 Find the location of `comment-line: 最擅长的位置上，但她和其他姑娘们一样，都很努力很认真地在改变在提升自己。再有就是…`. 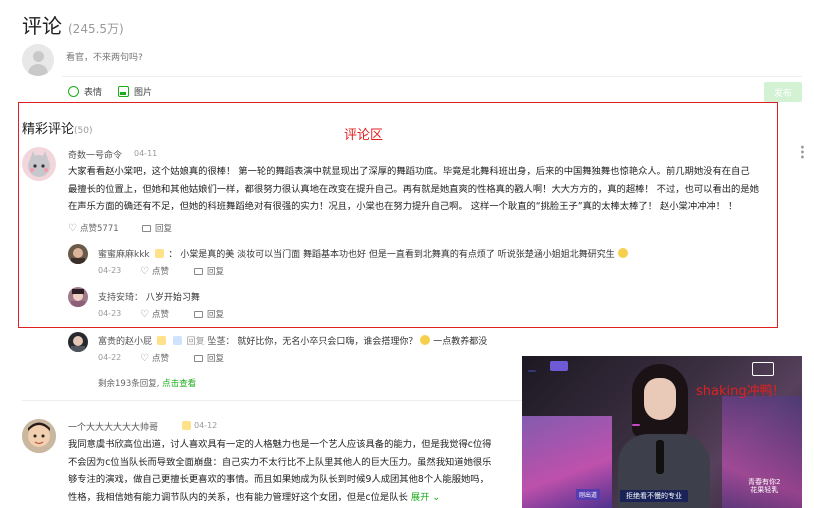

comment-line: 最擅长的位置上，但她和其他姑娘们一样，都很努力很认真地在改变在提升自己。再有就是… is located at coordinates (413, 189).